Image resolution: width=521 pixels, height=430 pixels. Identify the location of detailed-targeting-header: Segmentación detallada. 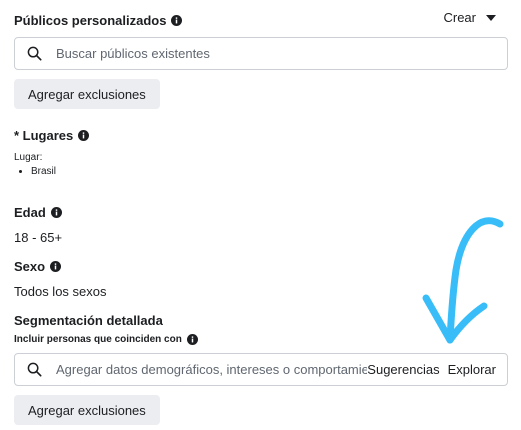
(106, 320).